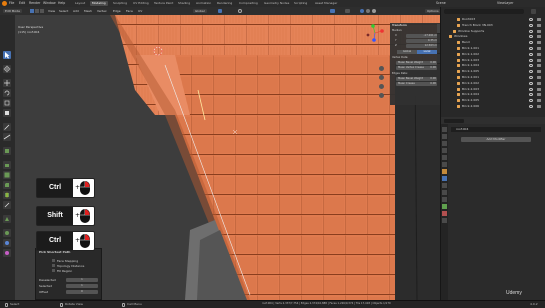  I want to click on tab-modeling: Modeling, so click(99, 3).